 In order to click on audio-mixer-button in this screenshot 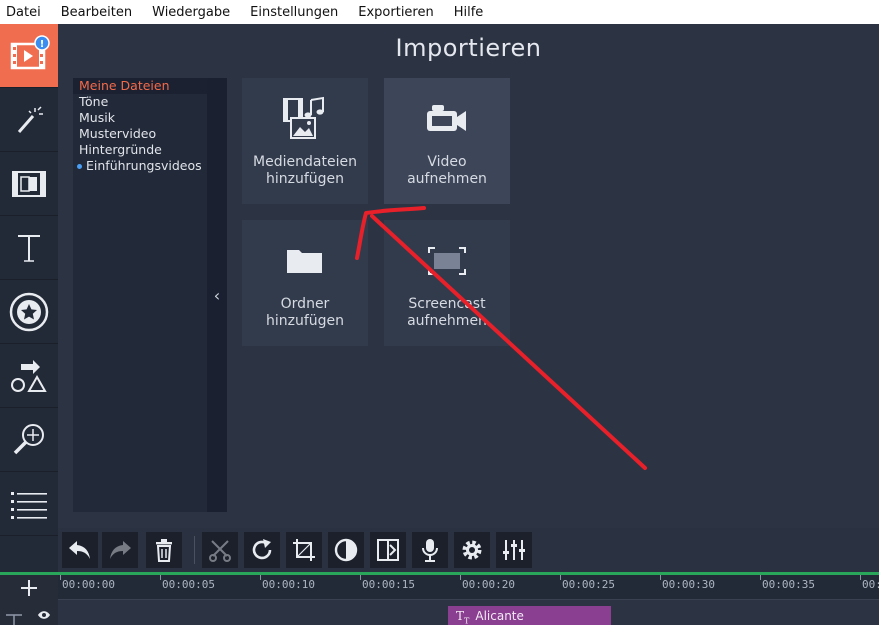, I will do `click(514, 550)`.